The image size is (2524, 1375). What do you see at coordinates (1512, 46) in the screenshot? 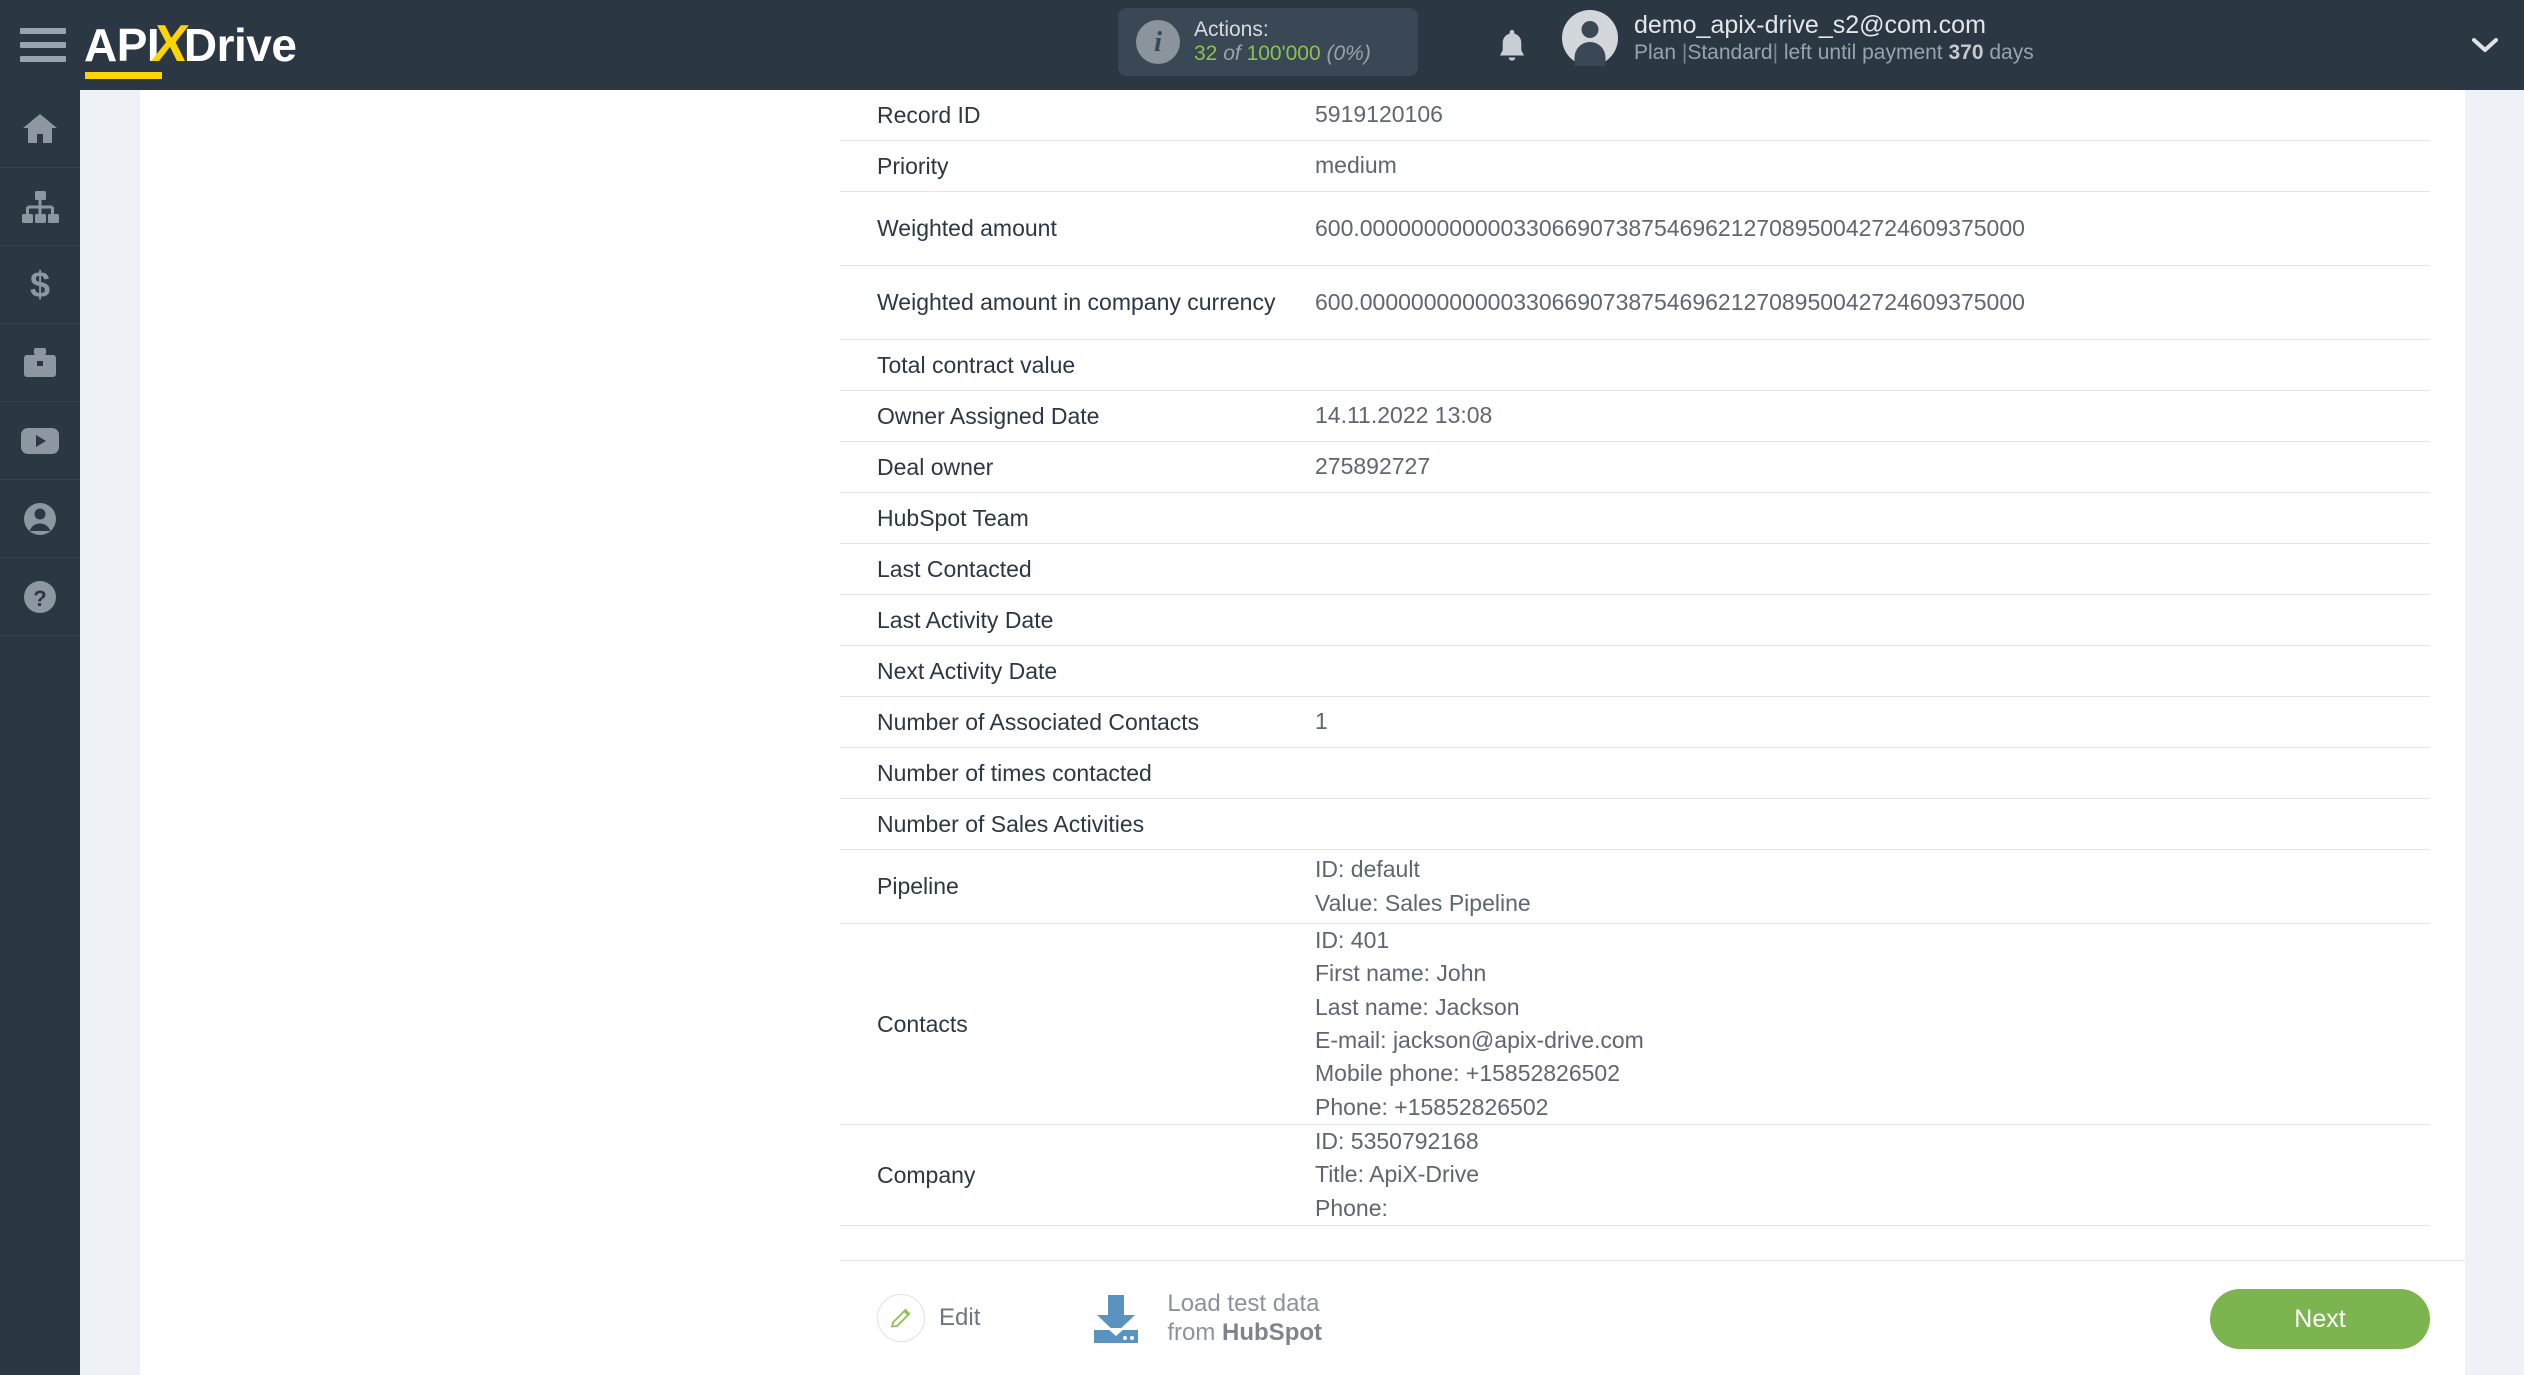
I see `bell-icon` at bounding box center [1512, 46].